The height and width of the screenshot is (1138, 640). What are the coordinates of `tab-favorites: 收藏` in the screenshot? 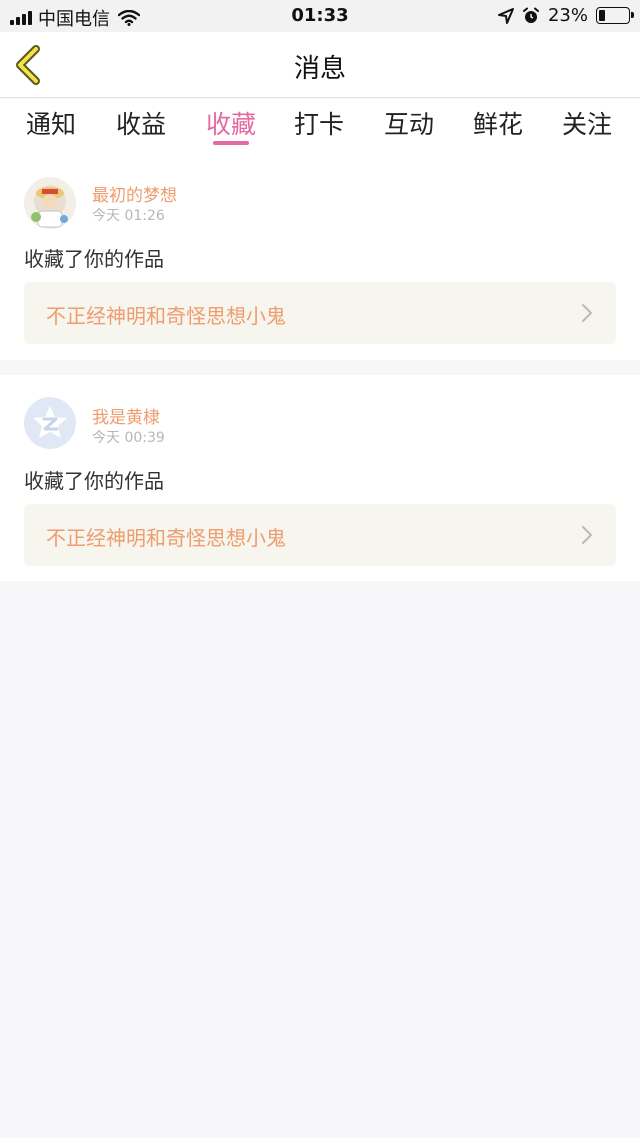 It's located at (231, 127).